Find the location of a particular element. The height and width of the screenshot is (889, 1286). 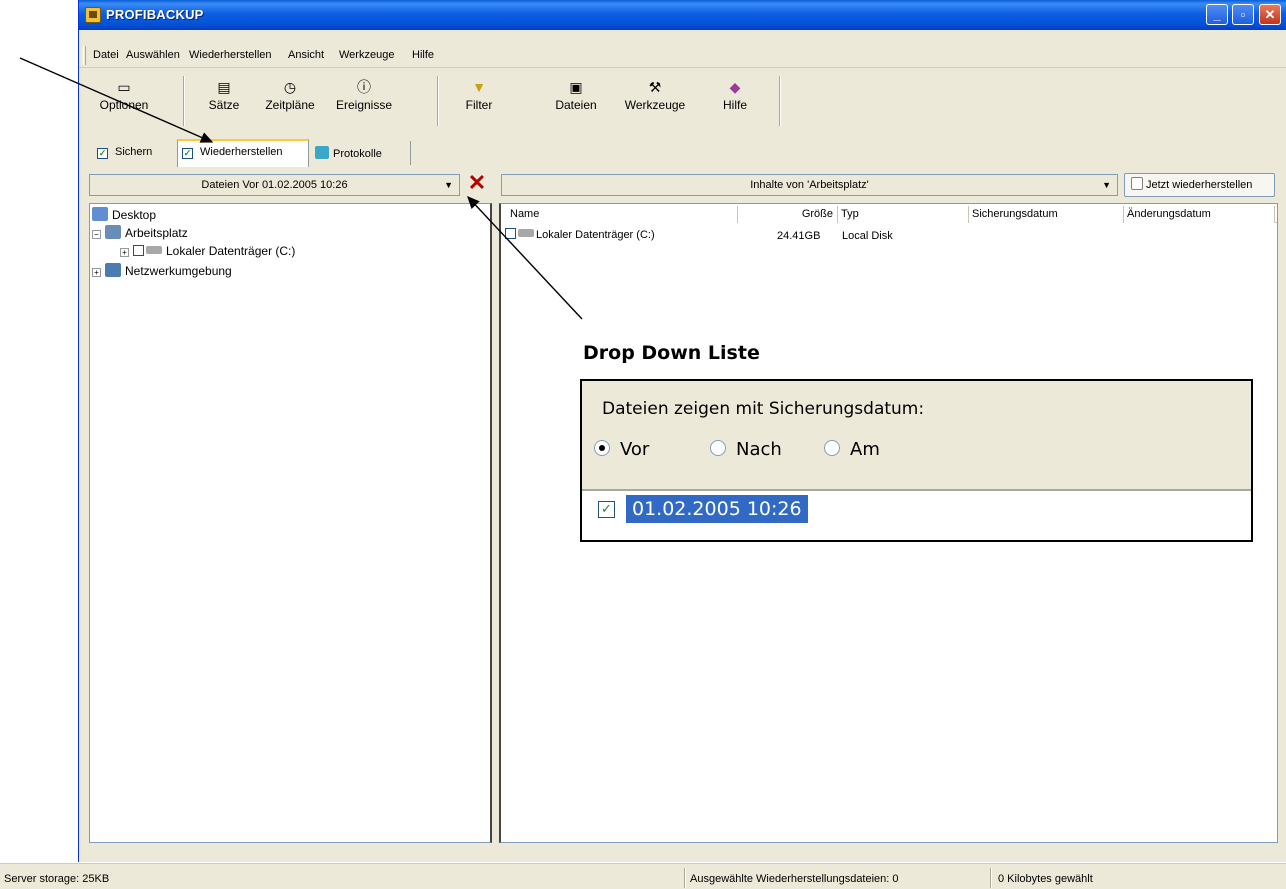

tab-wiederherstellen-label: Wiederherstellen is located at coordinates (241, 152).